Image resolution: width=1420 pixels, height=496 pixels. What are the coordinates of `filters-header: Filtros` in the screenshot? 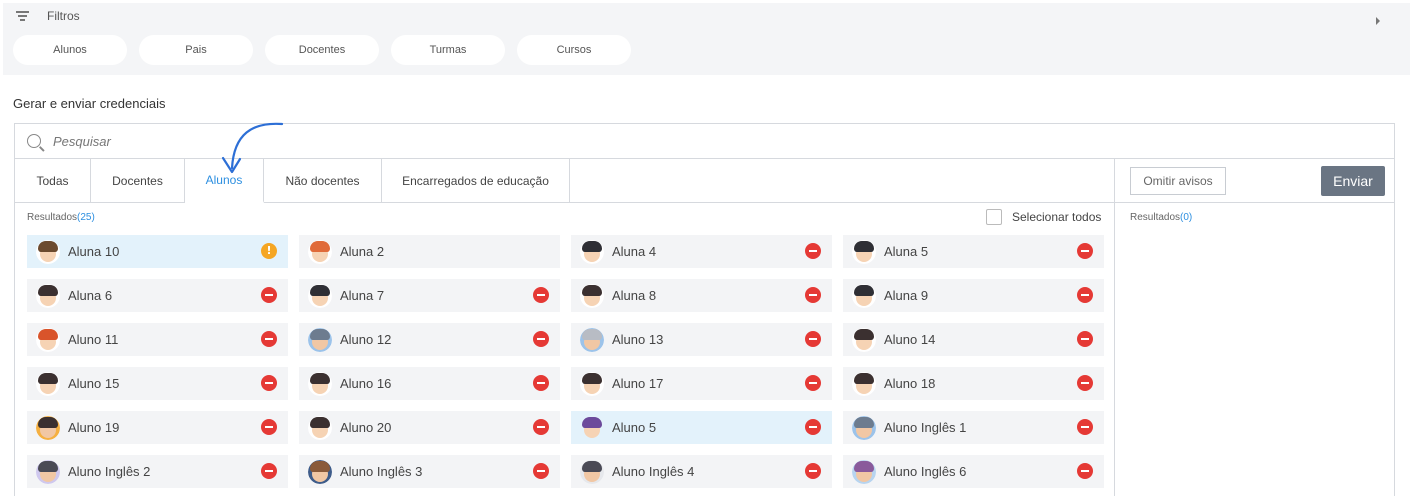 It's located at (48, 16).